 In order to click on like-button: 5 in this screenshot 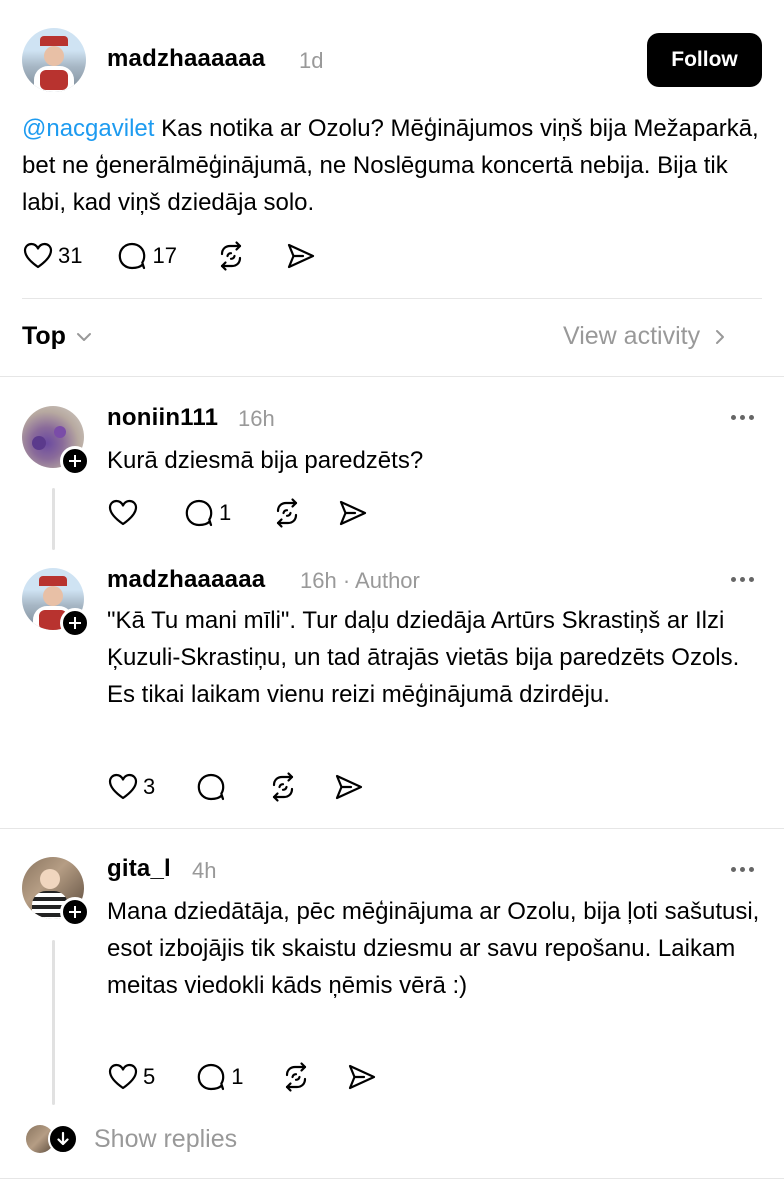, I will do `click(131, 1077)`.